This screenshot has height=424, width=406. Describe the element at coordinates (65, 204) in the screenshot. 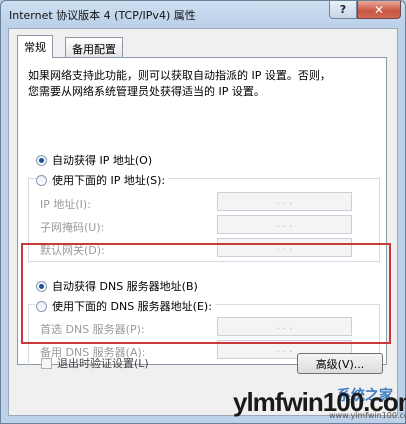

I see `ip-address-label: IP 地址(I):` at that location.